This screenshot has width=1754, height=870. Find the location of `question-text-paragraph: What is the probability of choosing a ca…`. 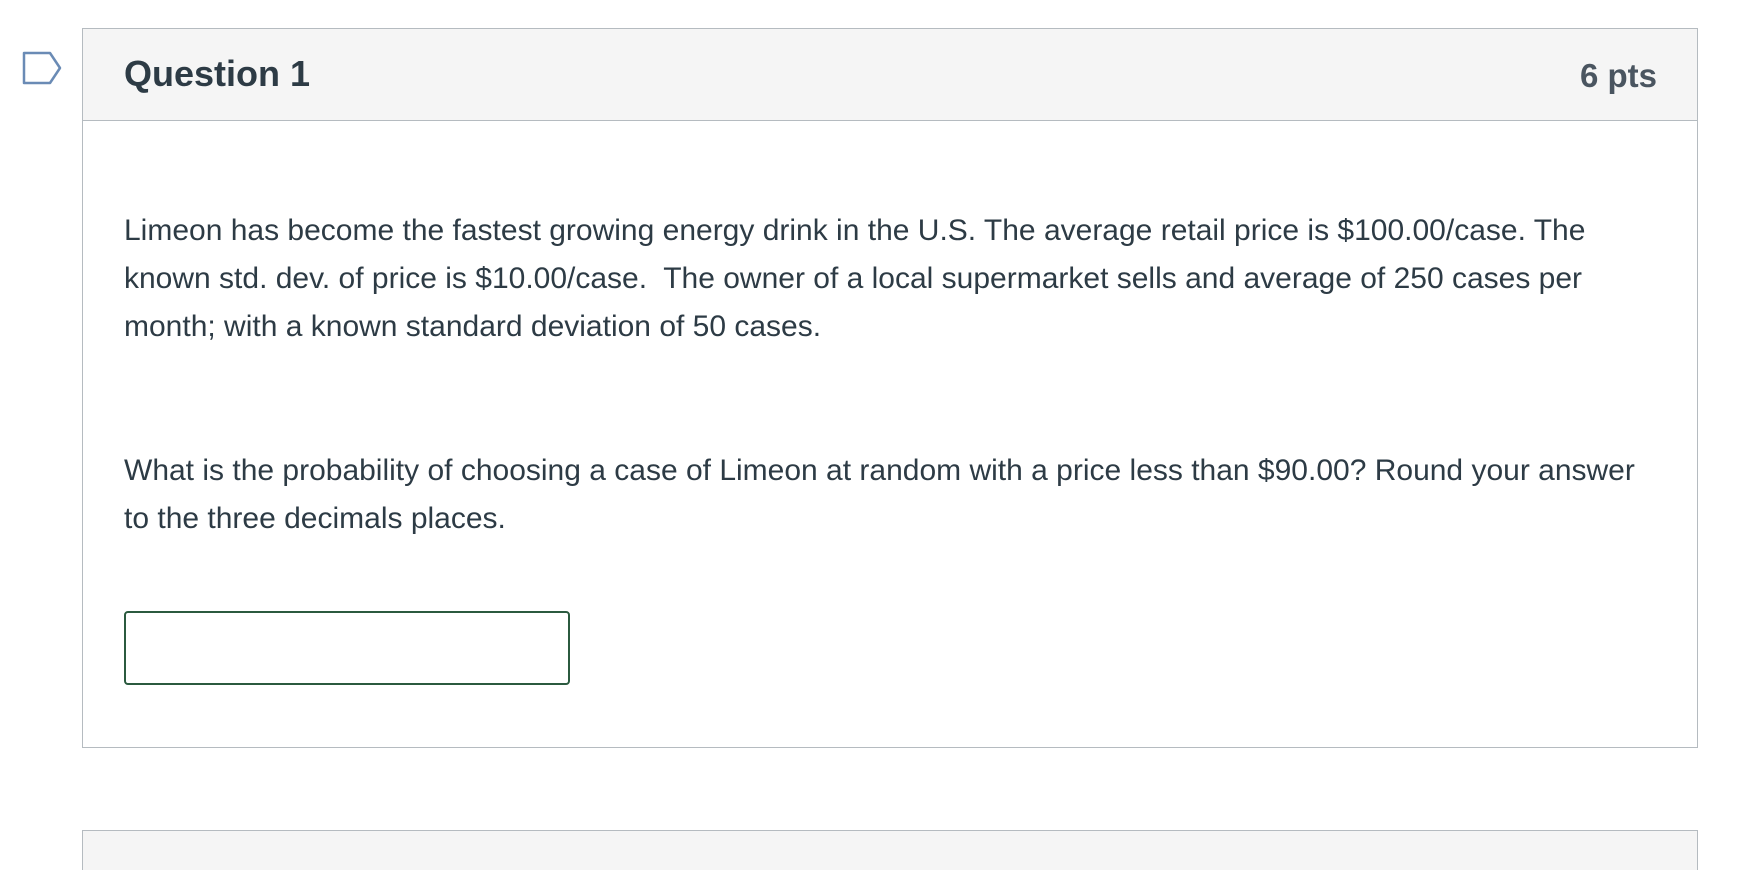

question-text-paragraph: What is the probability of choosing a ca… is located at coordinates (884, 494).